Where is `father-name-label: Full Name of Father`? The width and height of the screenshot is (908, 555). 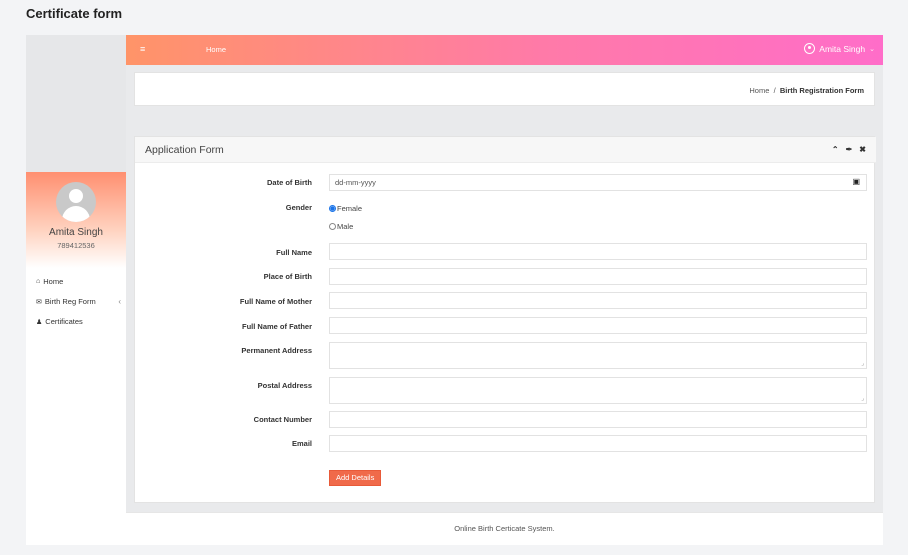
father-name-label: Full Name of Father is located at coordinates (276, 326).